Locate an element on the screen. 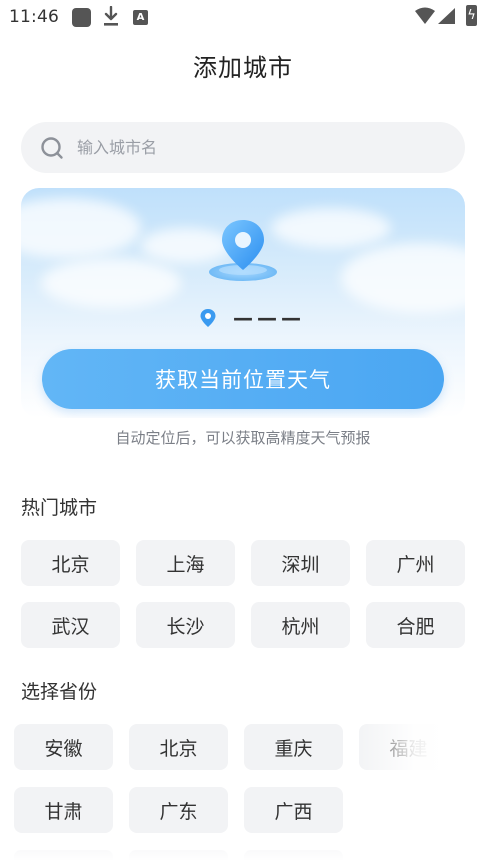 The height and width of the screenshot is (864, 486). province-chip: 北京 is located at coordinates (178, 747).